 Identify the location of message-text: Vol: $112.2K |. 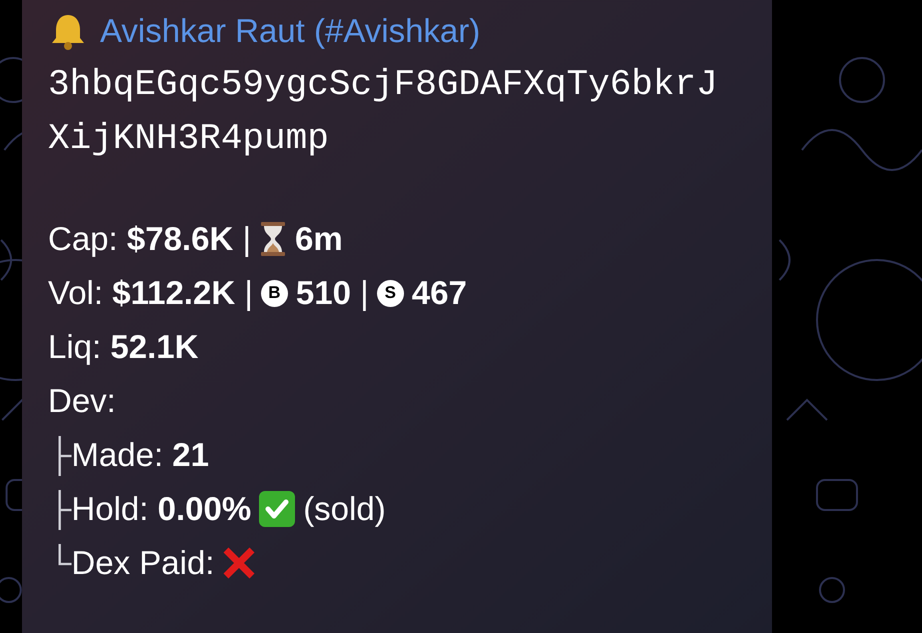
(150, 293).